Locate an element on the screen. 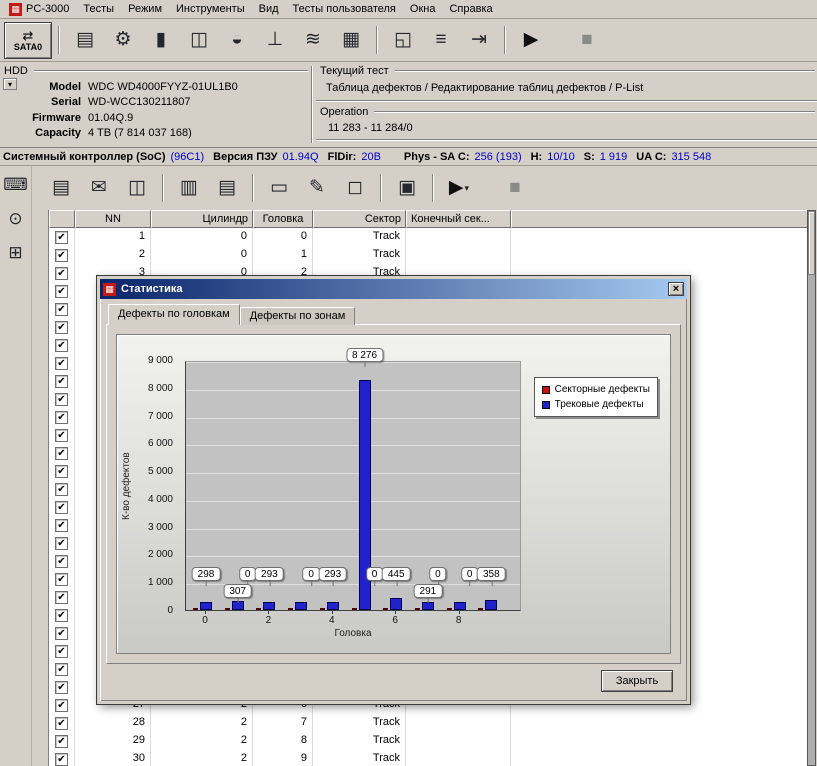  defect-table-button: ▤ is located at coordinates (61, 188).